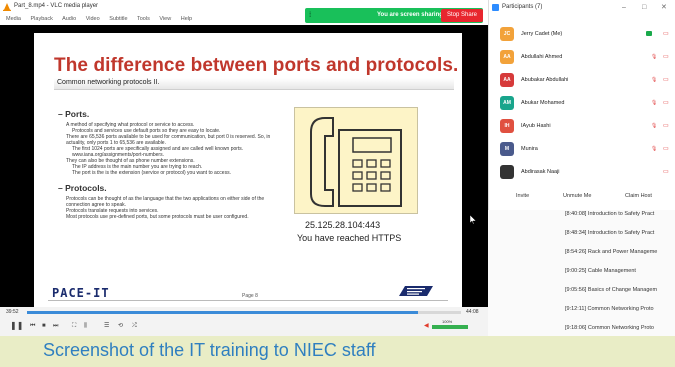 The height and width of the screenshot is (367, 675). Describe the element at coordinates (165, 19) in the screenshot. I see `menu-view: View` at that location.